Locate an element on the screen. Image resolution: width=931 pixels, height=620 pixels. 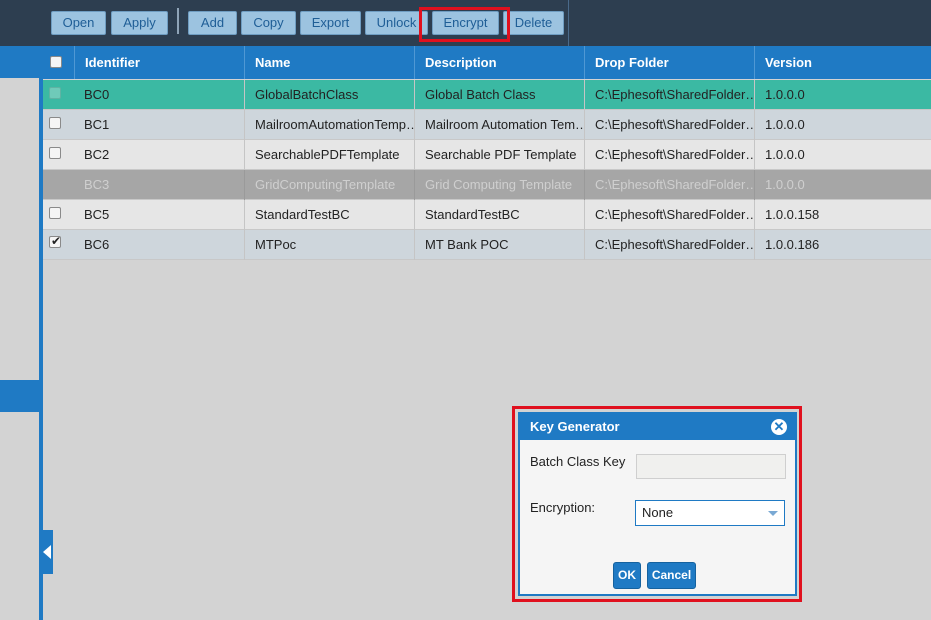
collapse-panel-button is located at coordinates (47, 552).